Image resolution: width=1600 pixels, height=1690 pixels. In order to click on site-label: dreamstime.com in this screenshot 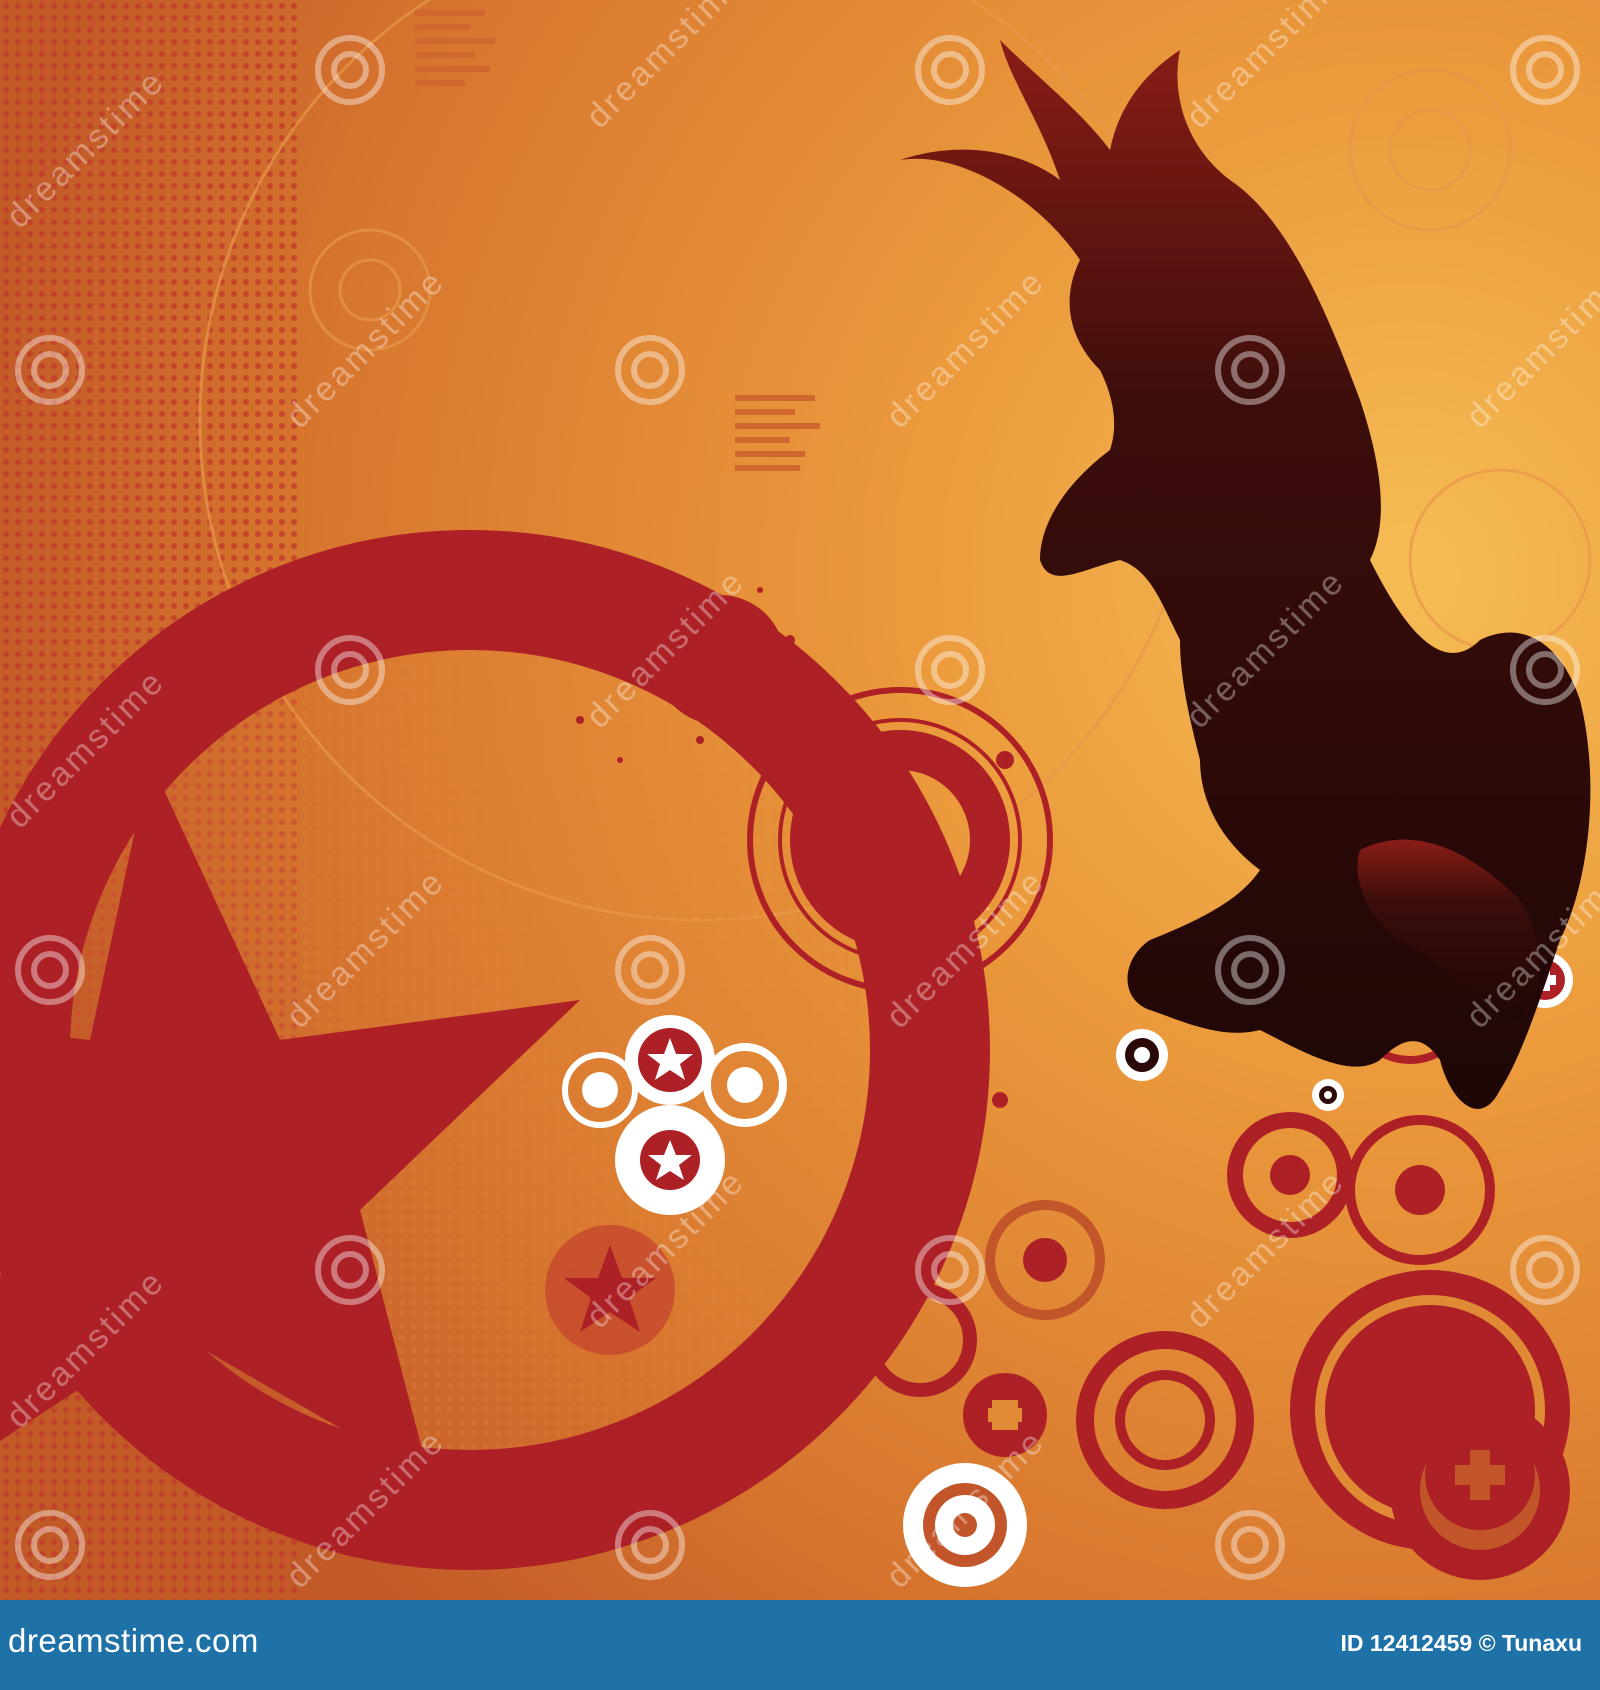, I will do `click(133, 1641)`.